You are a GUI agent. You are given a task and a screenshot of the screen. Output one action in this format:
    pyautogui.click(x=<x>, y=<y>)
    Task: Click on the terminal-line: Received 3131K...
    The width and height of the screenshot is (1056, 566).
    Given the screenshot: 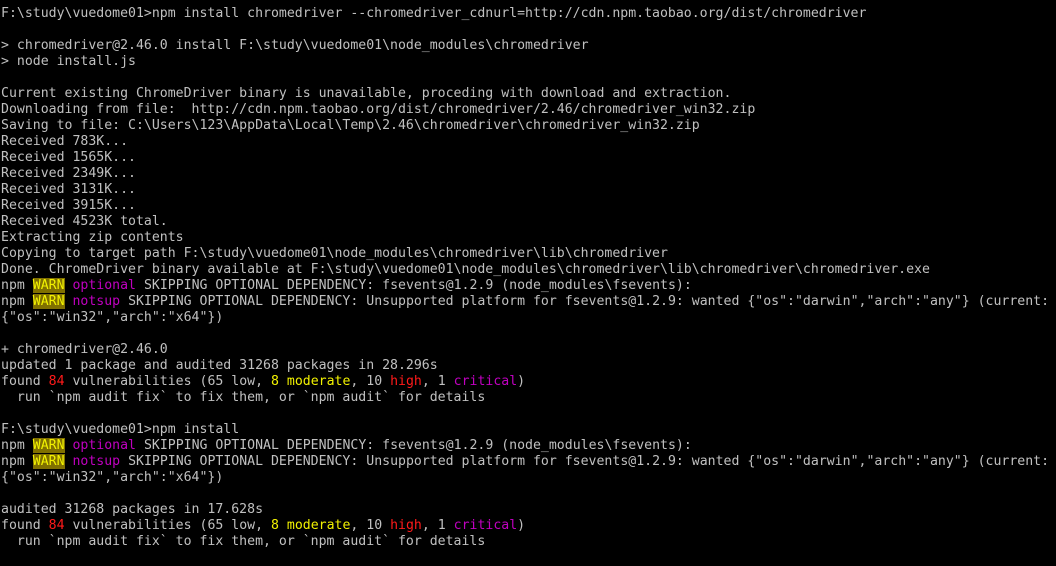 What is the action you would take?
    pyautogui.click(x=528, y=190)
    